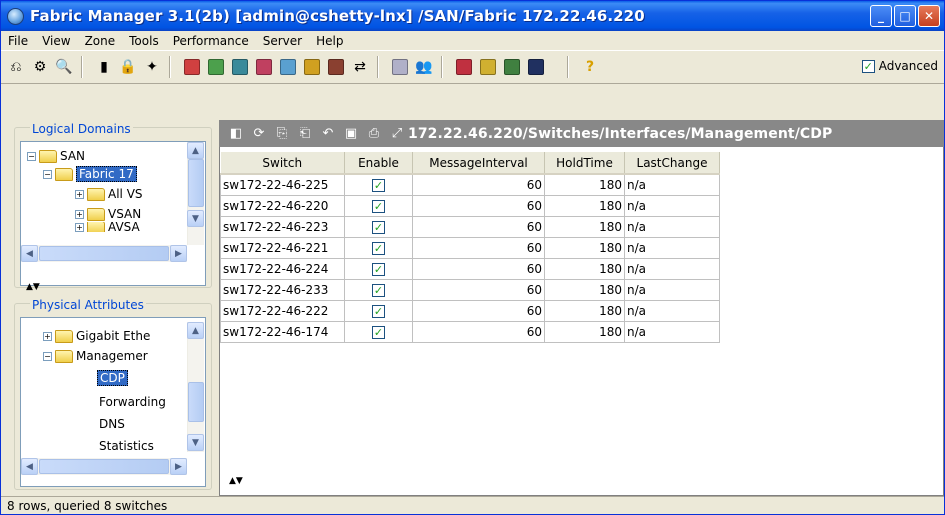 The image size is (945, 515). What do you see at coordinates (470, 289) in the screenshot?
I see `table-row: sw172-22-46-233 ✓ 60 180 n/a` at bounding box center [470, 289].